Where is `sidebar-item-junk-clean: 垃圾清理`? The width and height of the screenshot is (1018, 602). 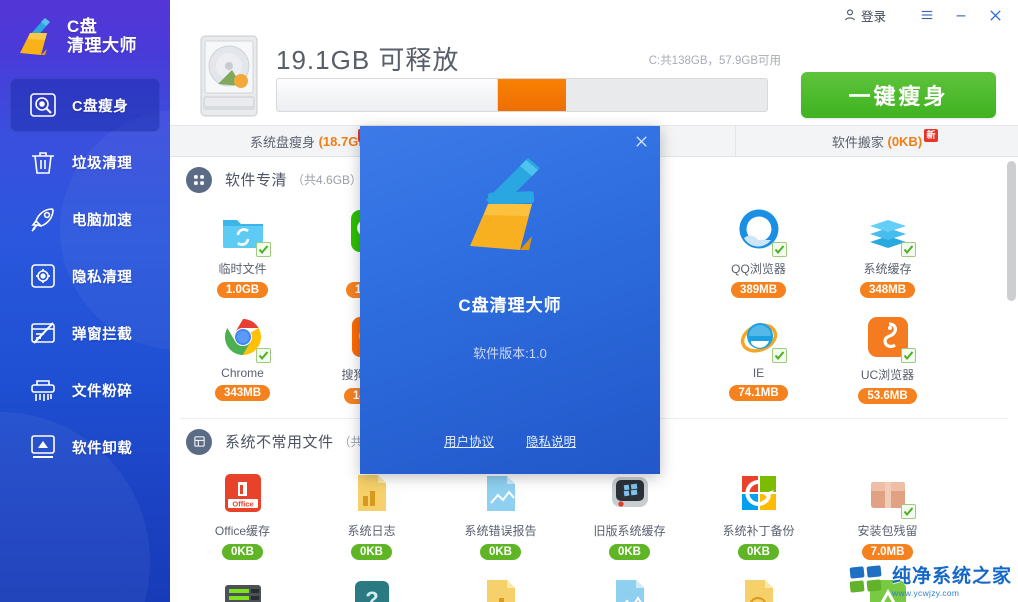
sidebar-item-junk-clean: 垃圾清理 is located at coordinates (85, 162).